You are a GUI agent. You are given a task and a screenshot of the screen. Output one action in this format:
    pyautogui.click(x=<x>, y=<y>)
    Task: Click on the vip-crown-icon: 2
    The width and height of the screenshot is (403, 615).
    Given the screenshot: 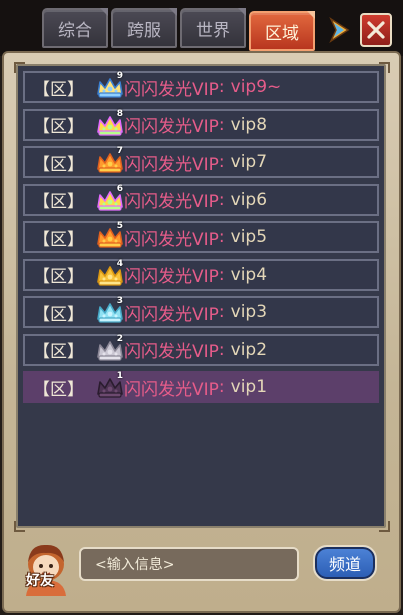 What is the action you would take?
    pyautogui.click(x=110, y=348)
    